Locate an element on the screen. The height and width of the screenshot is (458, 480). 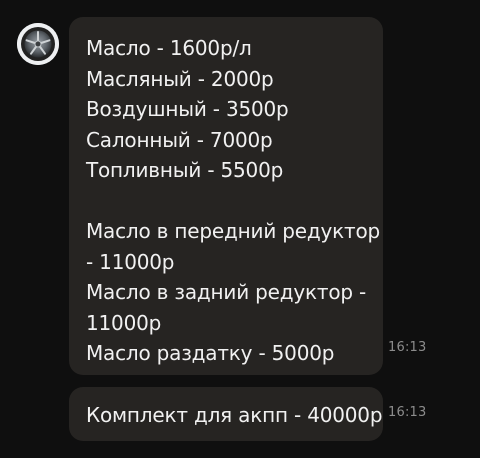
sender-avatar is located at coordinates (38, 44).